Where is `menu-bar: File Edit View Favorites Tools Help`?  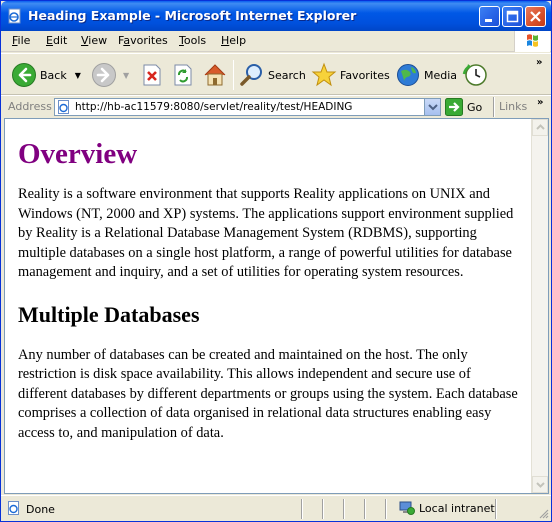 menu-bar: File Edit View Favorites Tools Help is located at coordinates (276, 41).